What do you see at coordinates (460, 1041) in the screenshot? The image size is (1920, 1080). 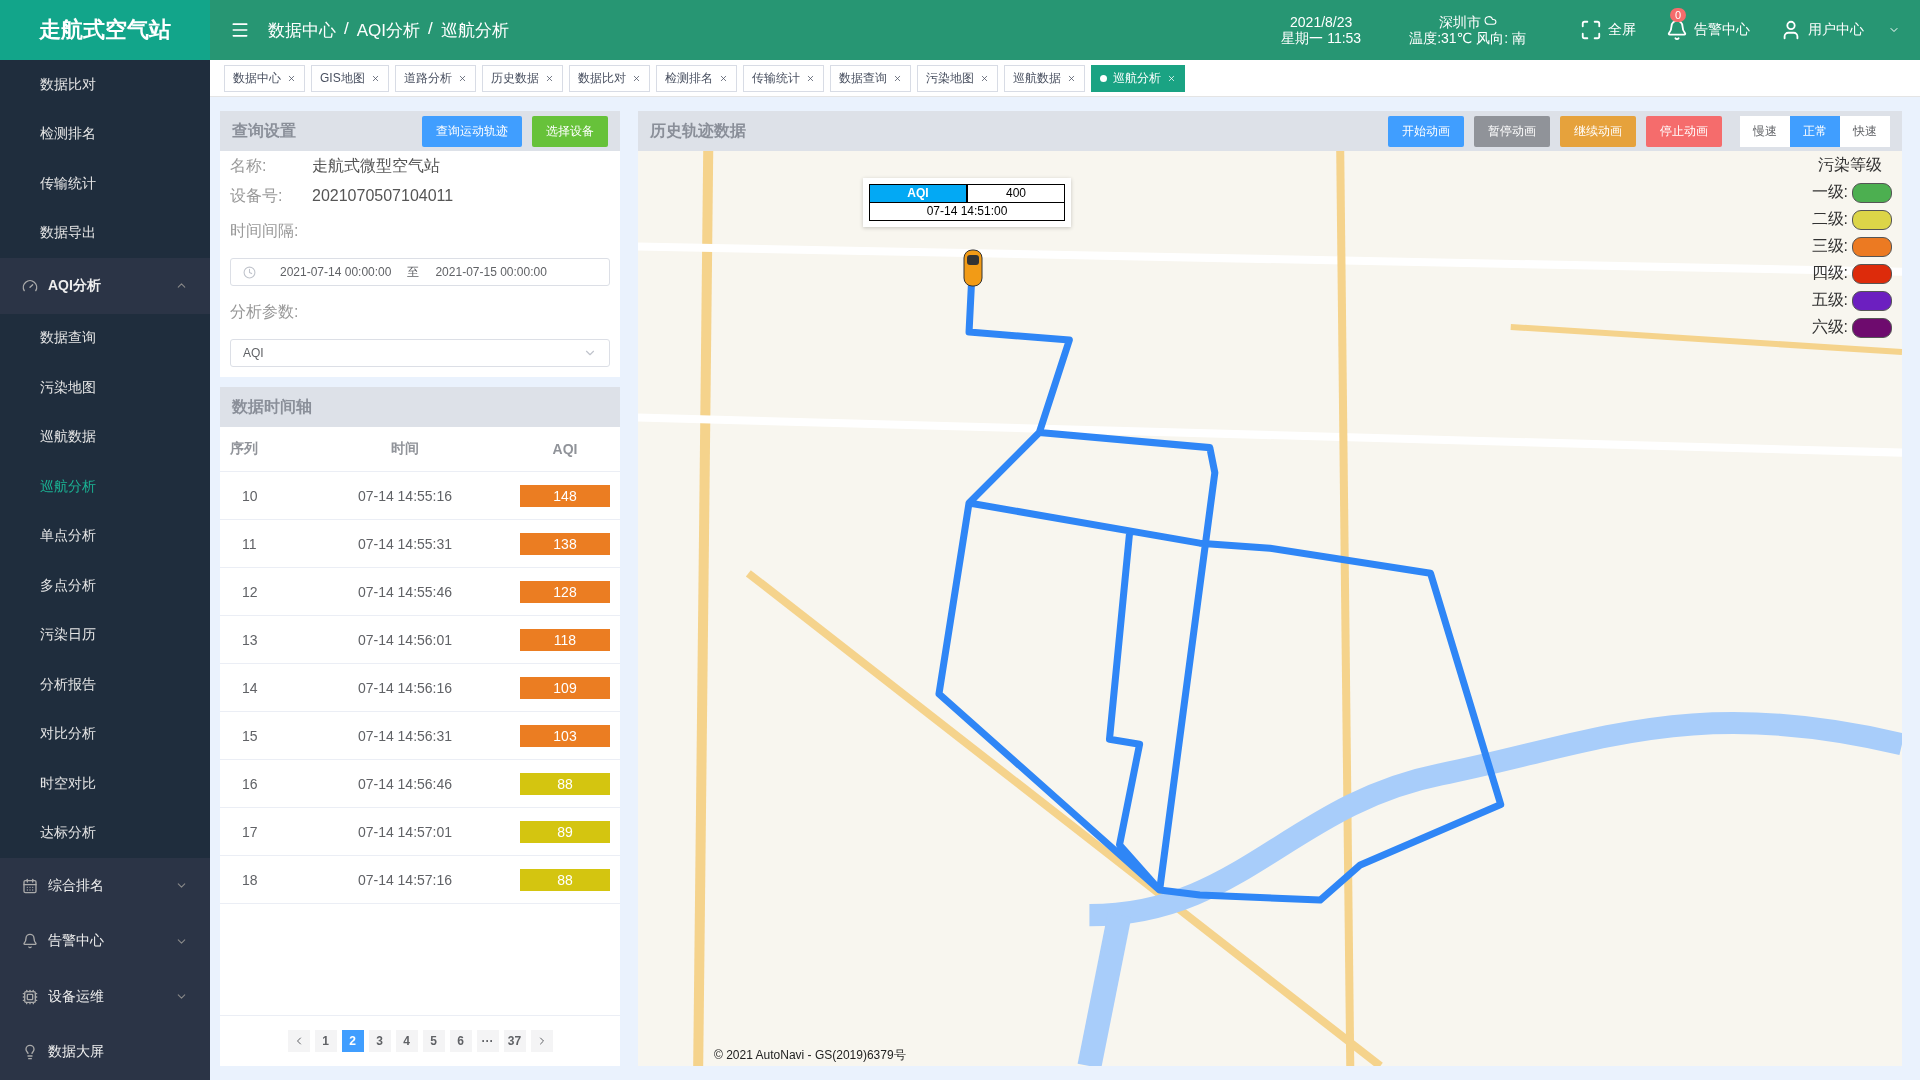 I see `page-button: 6` at bounding box center [460, 1041].